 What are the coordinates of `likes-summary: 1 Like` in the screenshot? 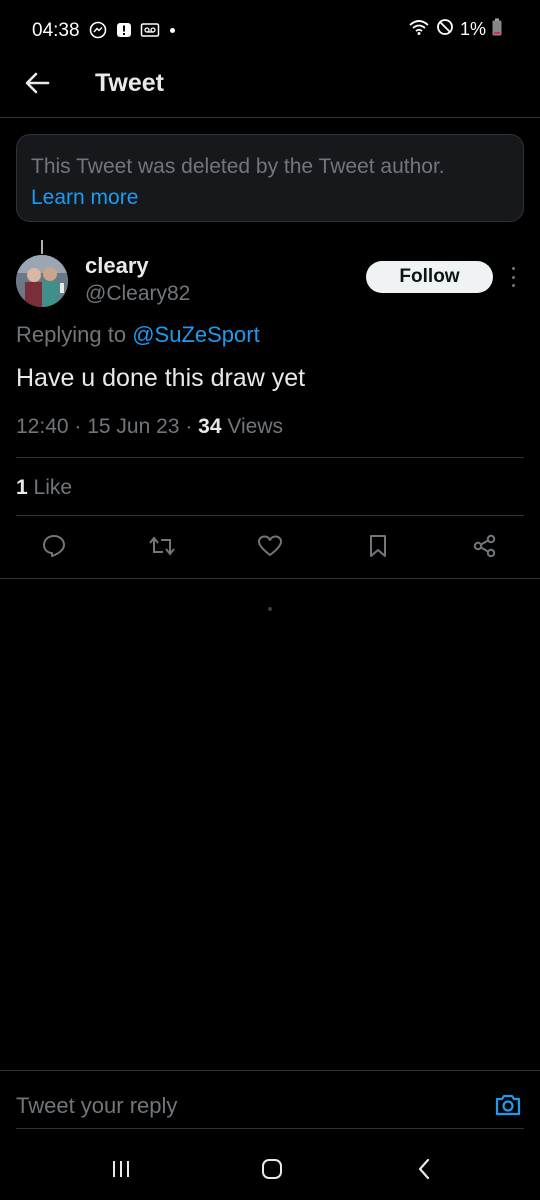 It's located at (44, 488).